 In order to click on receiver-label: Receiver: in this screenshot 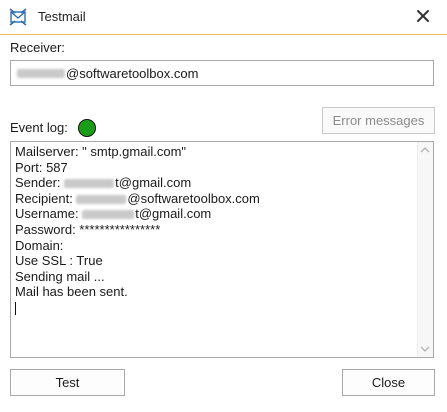, I will do `click(37, 47)`.